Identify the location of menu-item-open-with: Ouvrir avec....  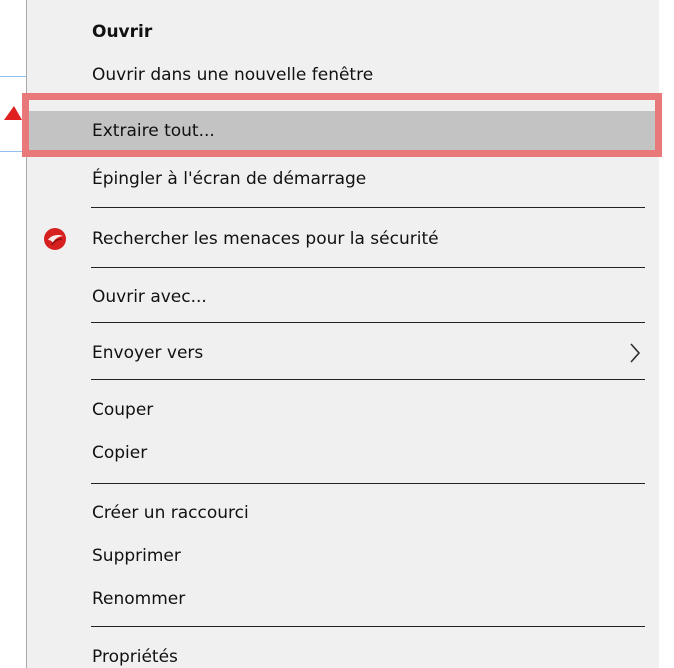
(343, 297).